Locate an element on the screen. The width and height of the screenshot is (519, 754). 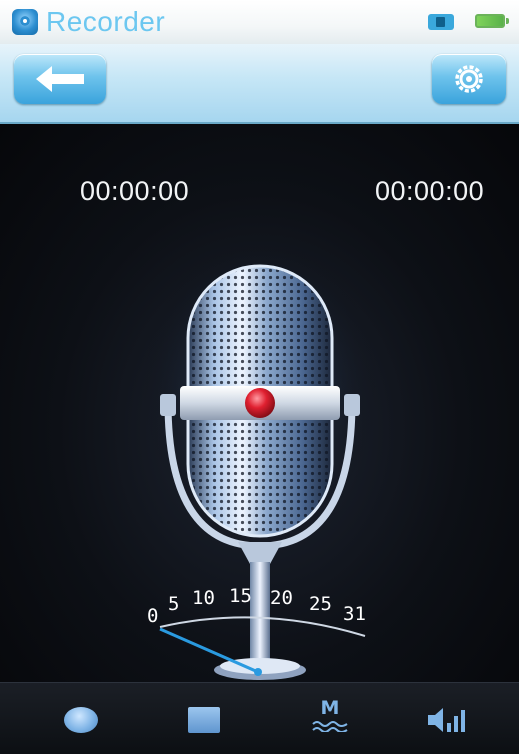
mode-icon: M is located at coordinates (330, 717).